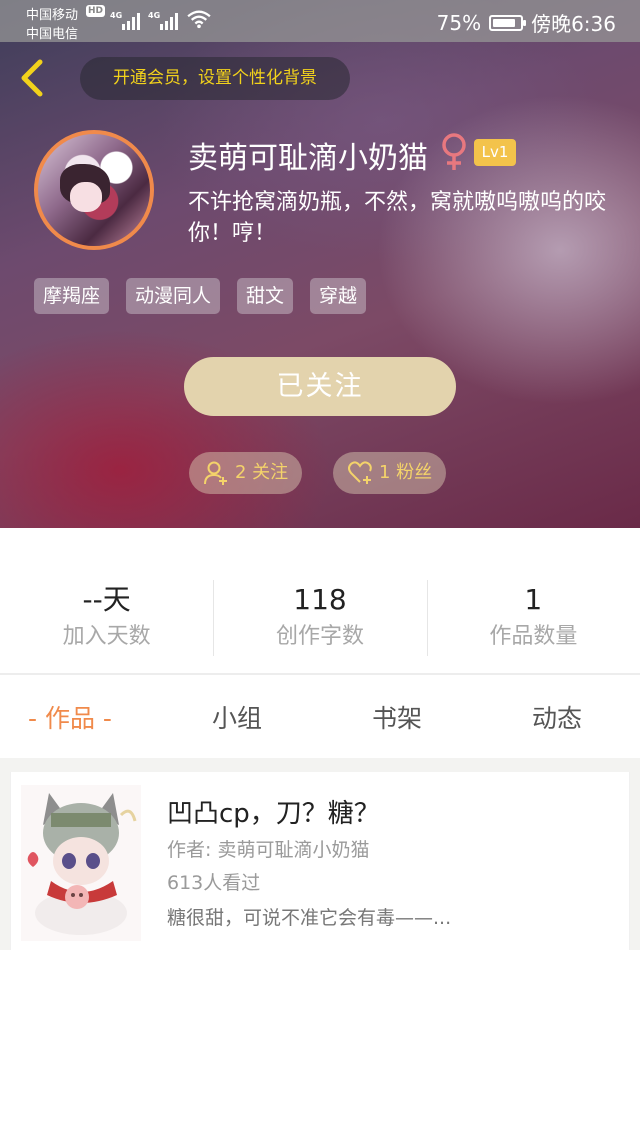 The height and width of the screenshot is (1138, 640). What do you see at coordinates (70, 719) in the screenshot?
I see `tab-works: - 作品 -` at bounding box center [70, 719].